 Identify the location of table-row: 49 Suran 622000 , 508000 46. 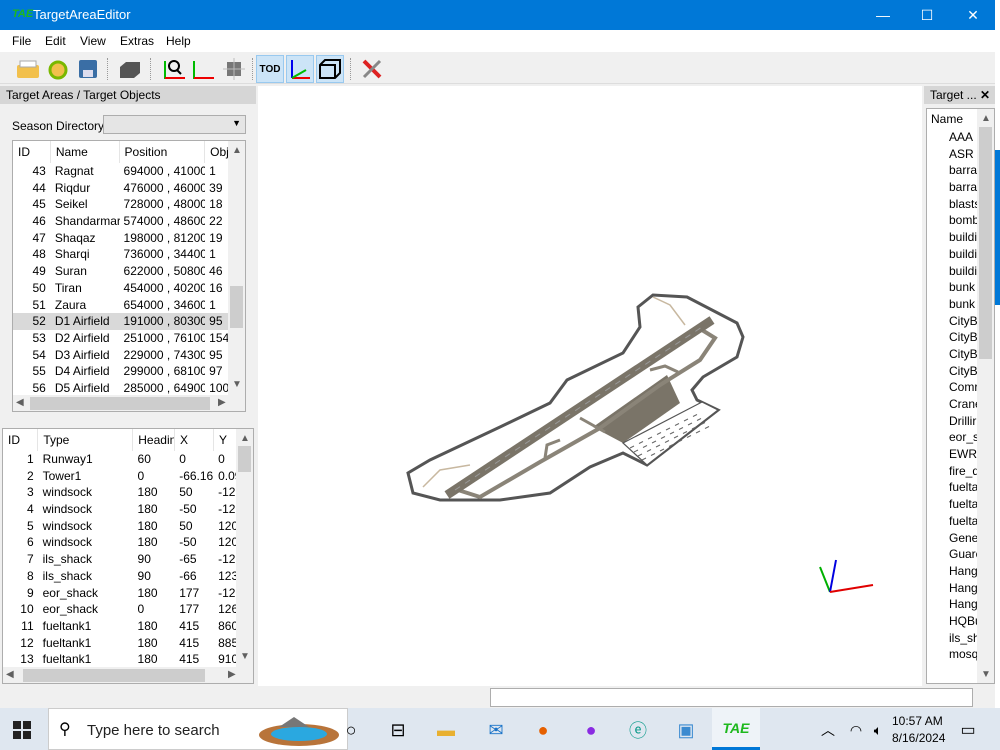
(129, 271).